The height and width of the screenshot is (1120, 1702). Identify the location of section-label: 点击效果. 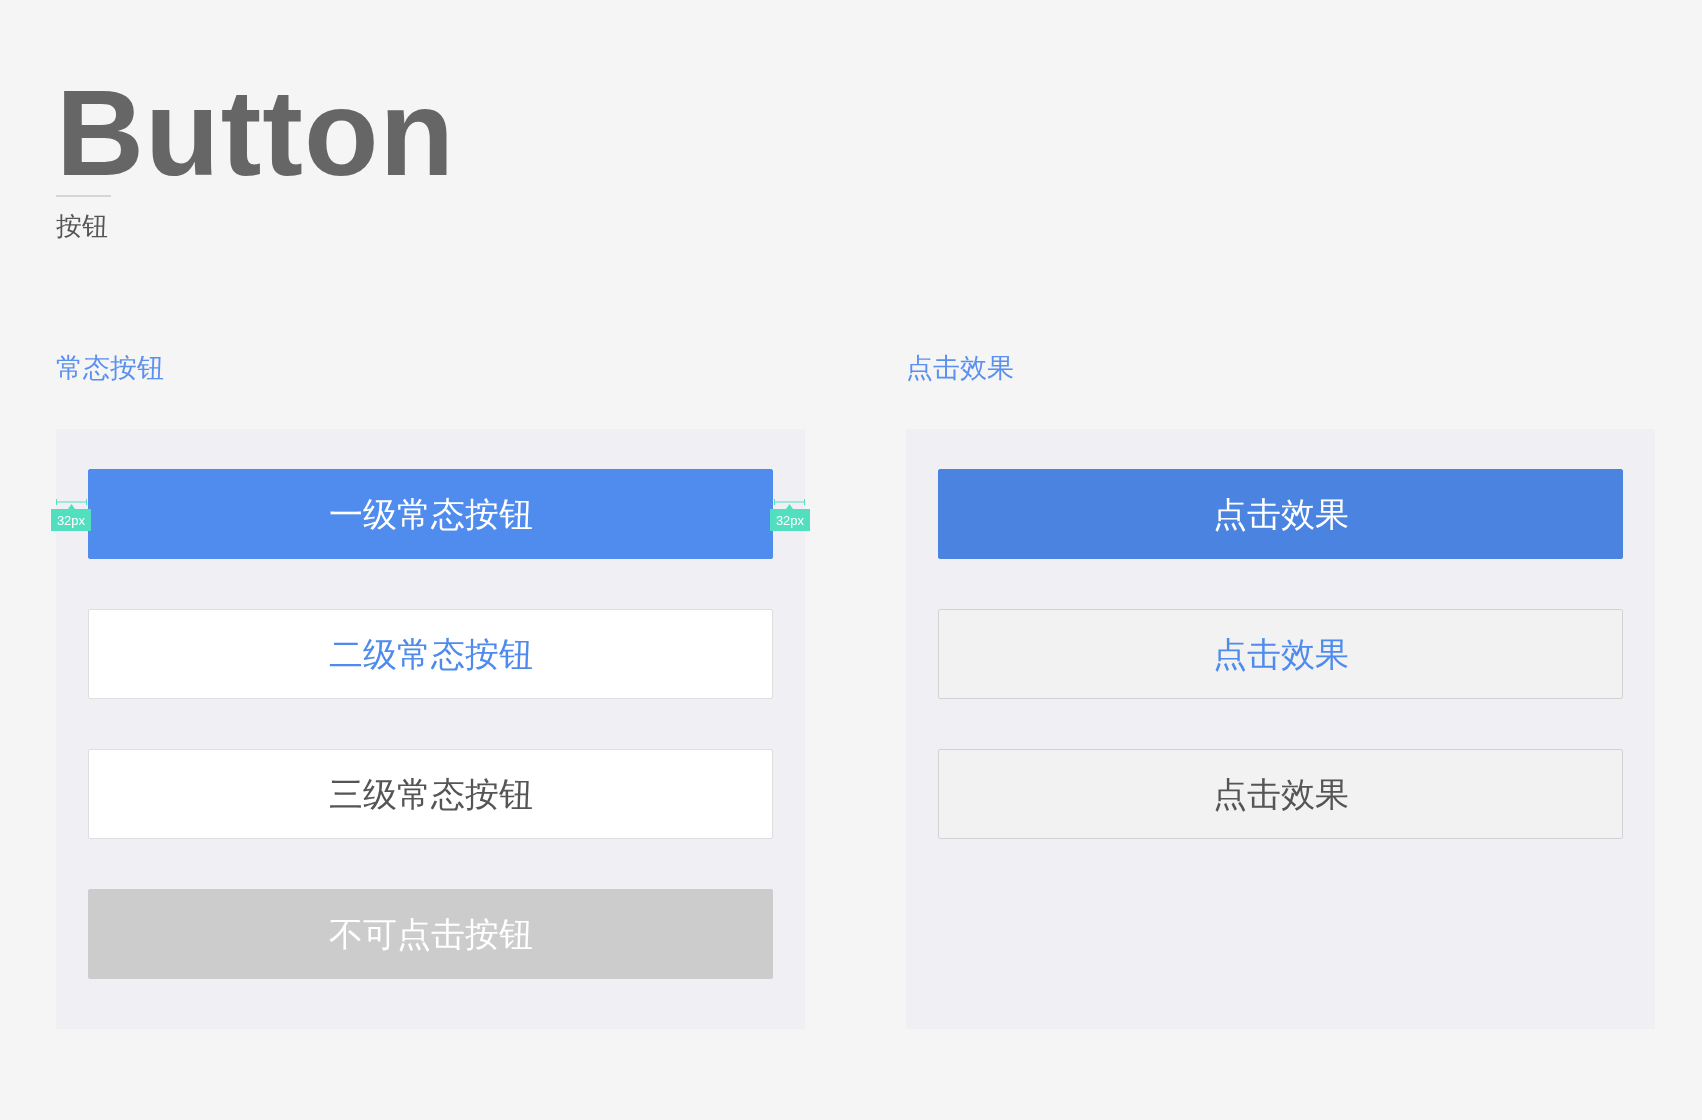
(960, 368).